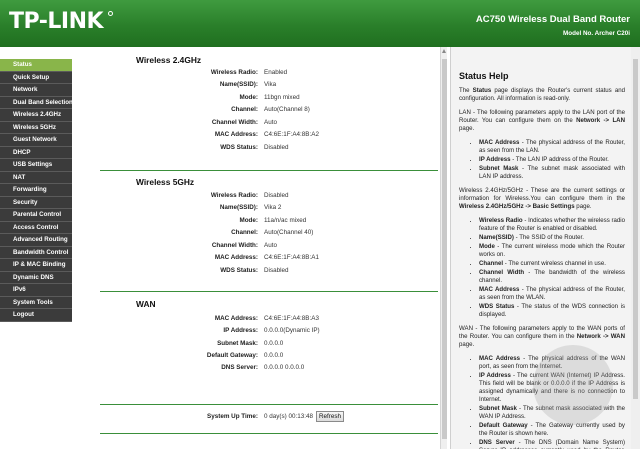 Image resolution: width=640 pixels, height=449 pixels. What do you see at coordinates (295, 248) in the screenshot?
I see `w5-width-row: Channel Width: Auto` at bounding box center [295, 248].